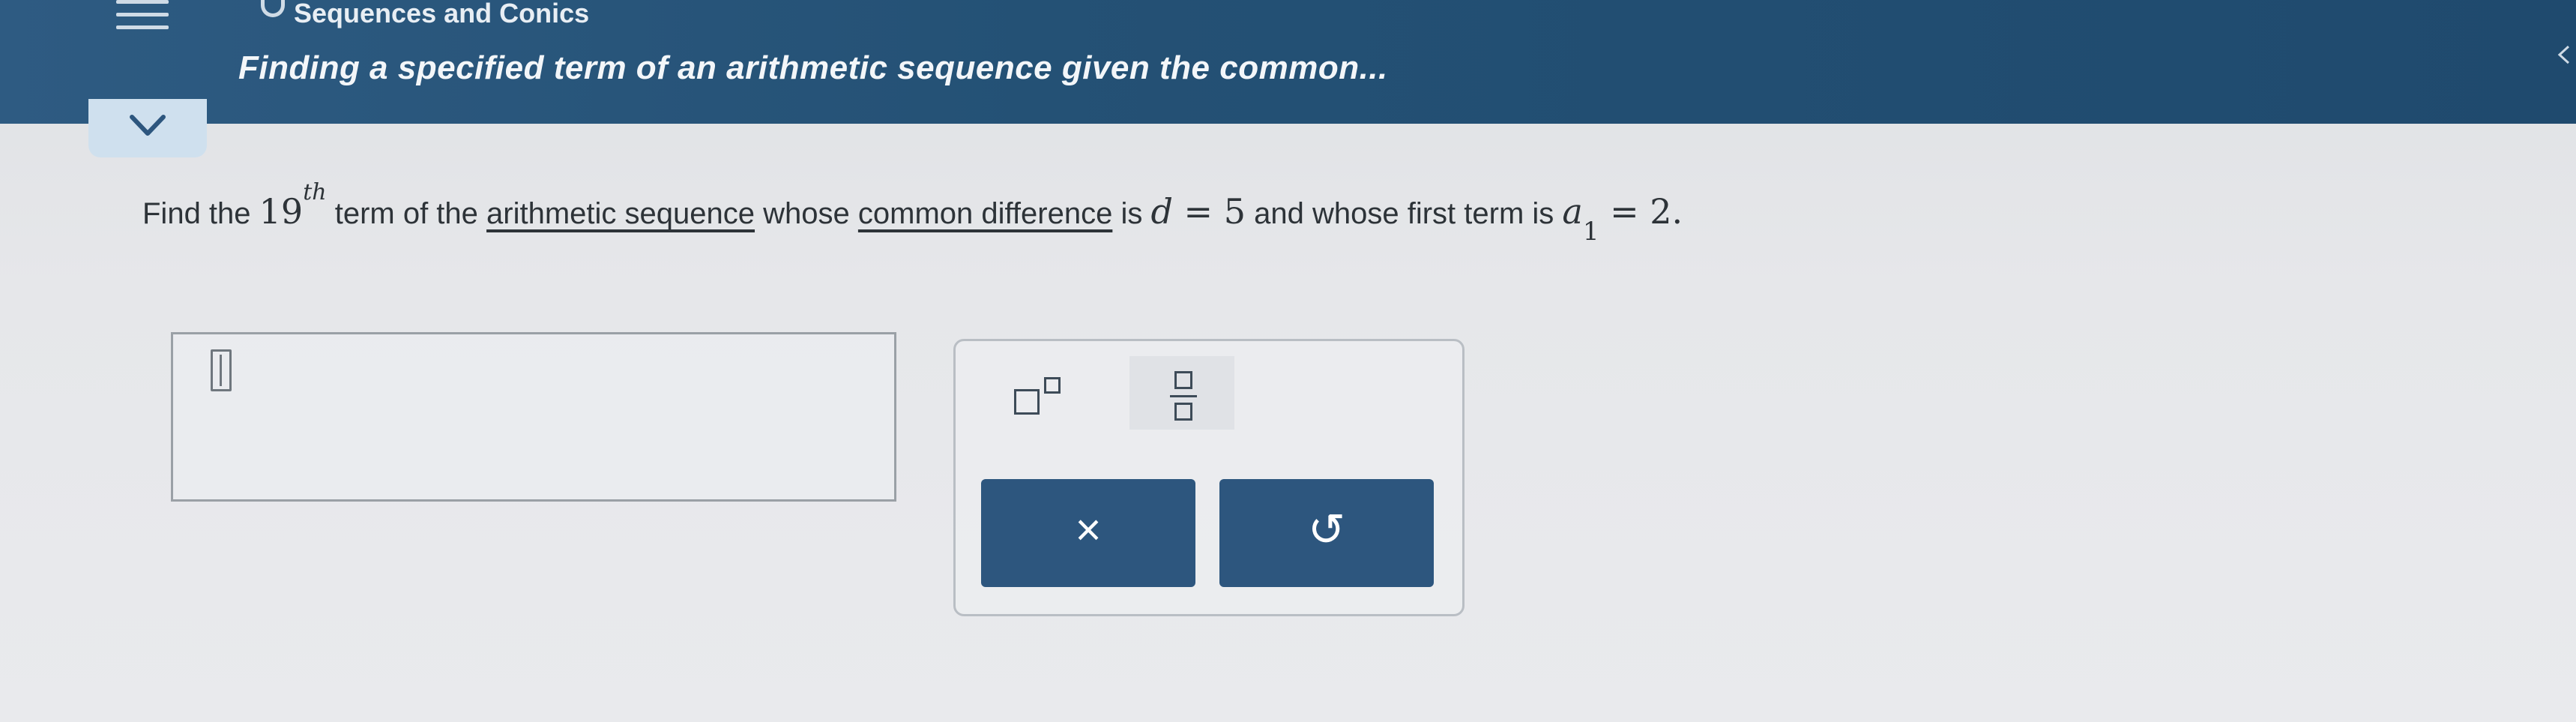 Image resolution: width=2576 pixels, height=722 pixels. What do you see at coordinates (1183, 380) in the screenshot?
I see `fraction-template-icon` at bounding box center [1183, 380].